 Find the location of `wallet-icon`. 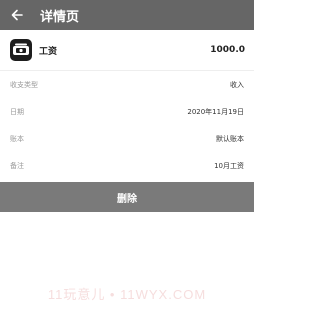

wallet-icon is located at coordinates (21, 50).